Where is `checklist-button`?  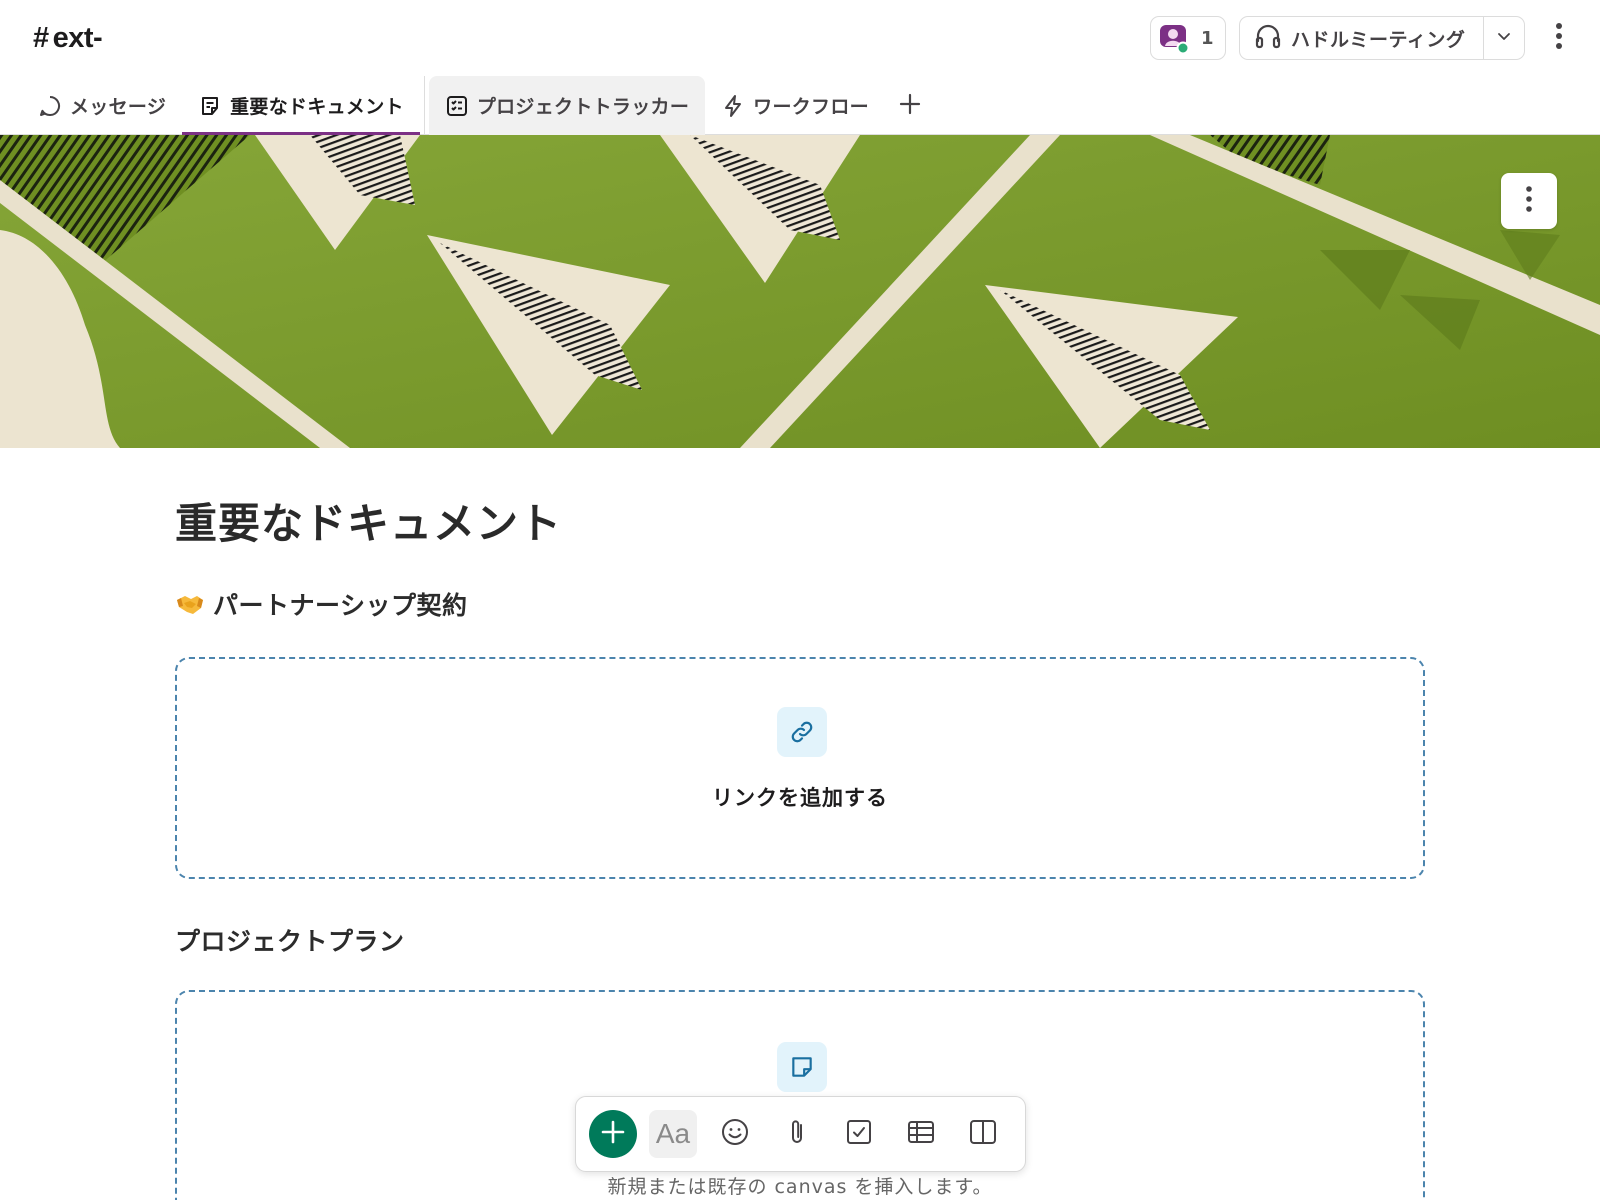 checklist-button is located at coordinates (859, 1134).